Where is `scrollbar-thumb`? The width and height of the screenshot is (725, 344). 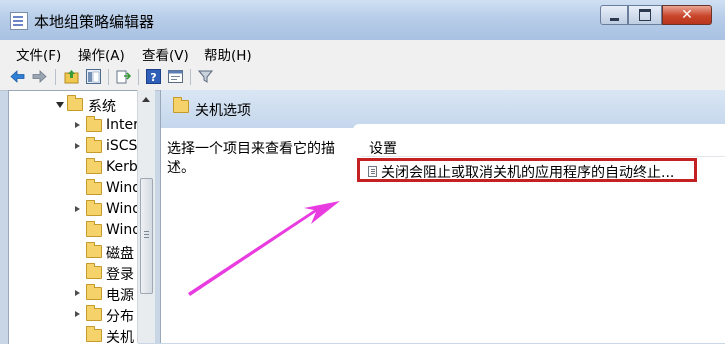
scrollbar-thumb is located at coordinates (146, 236).